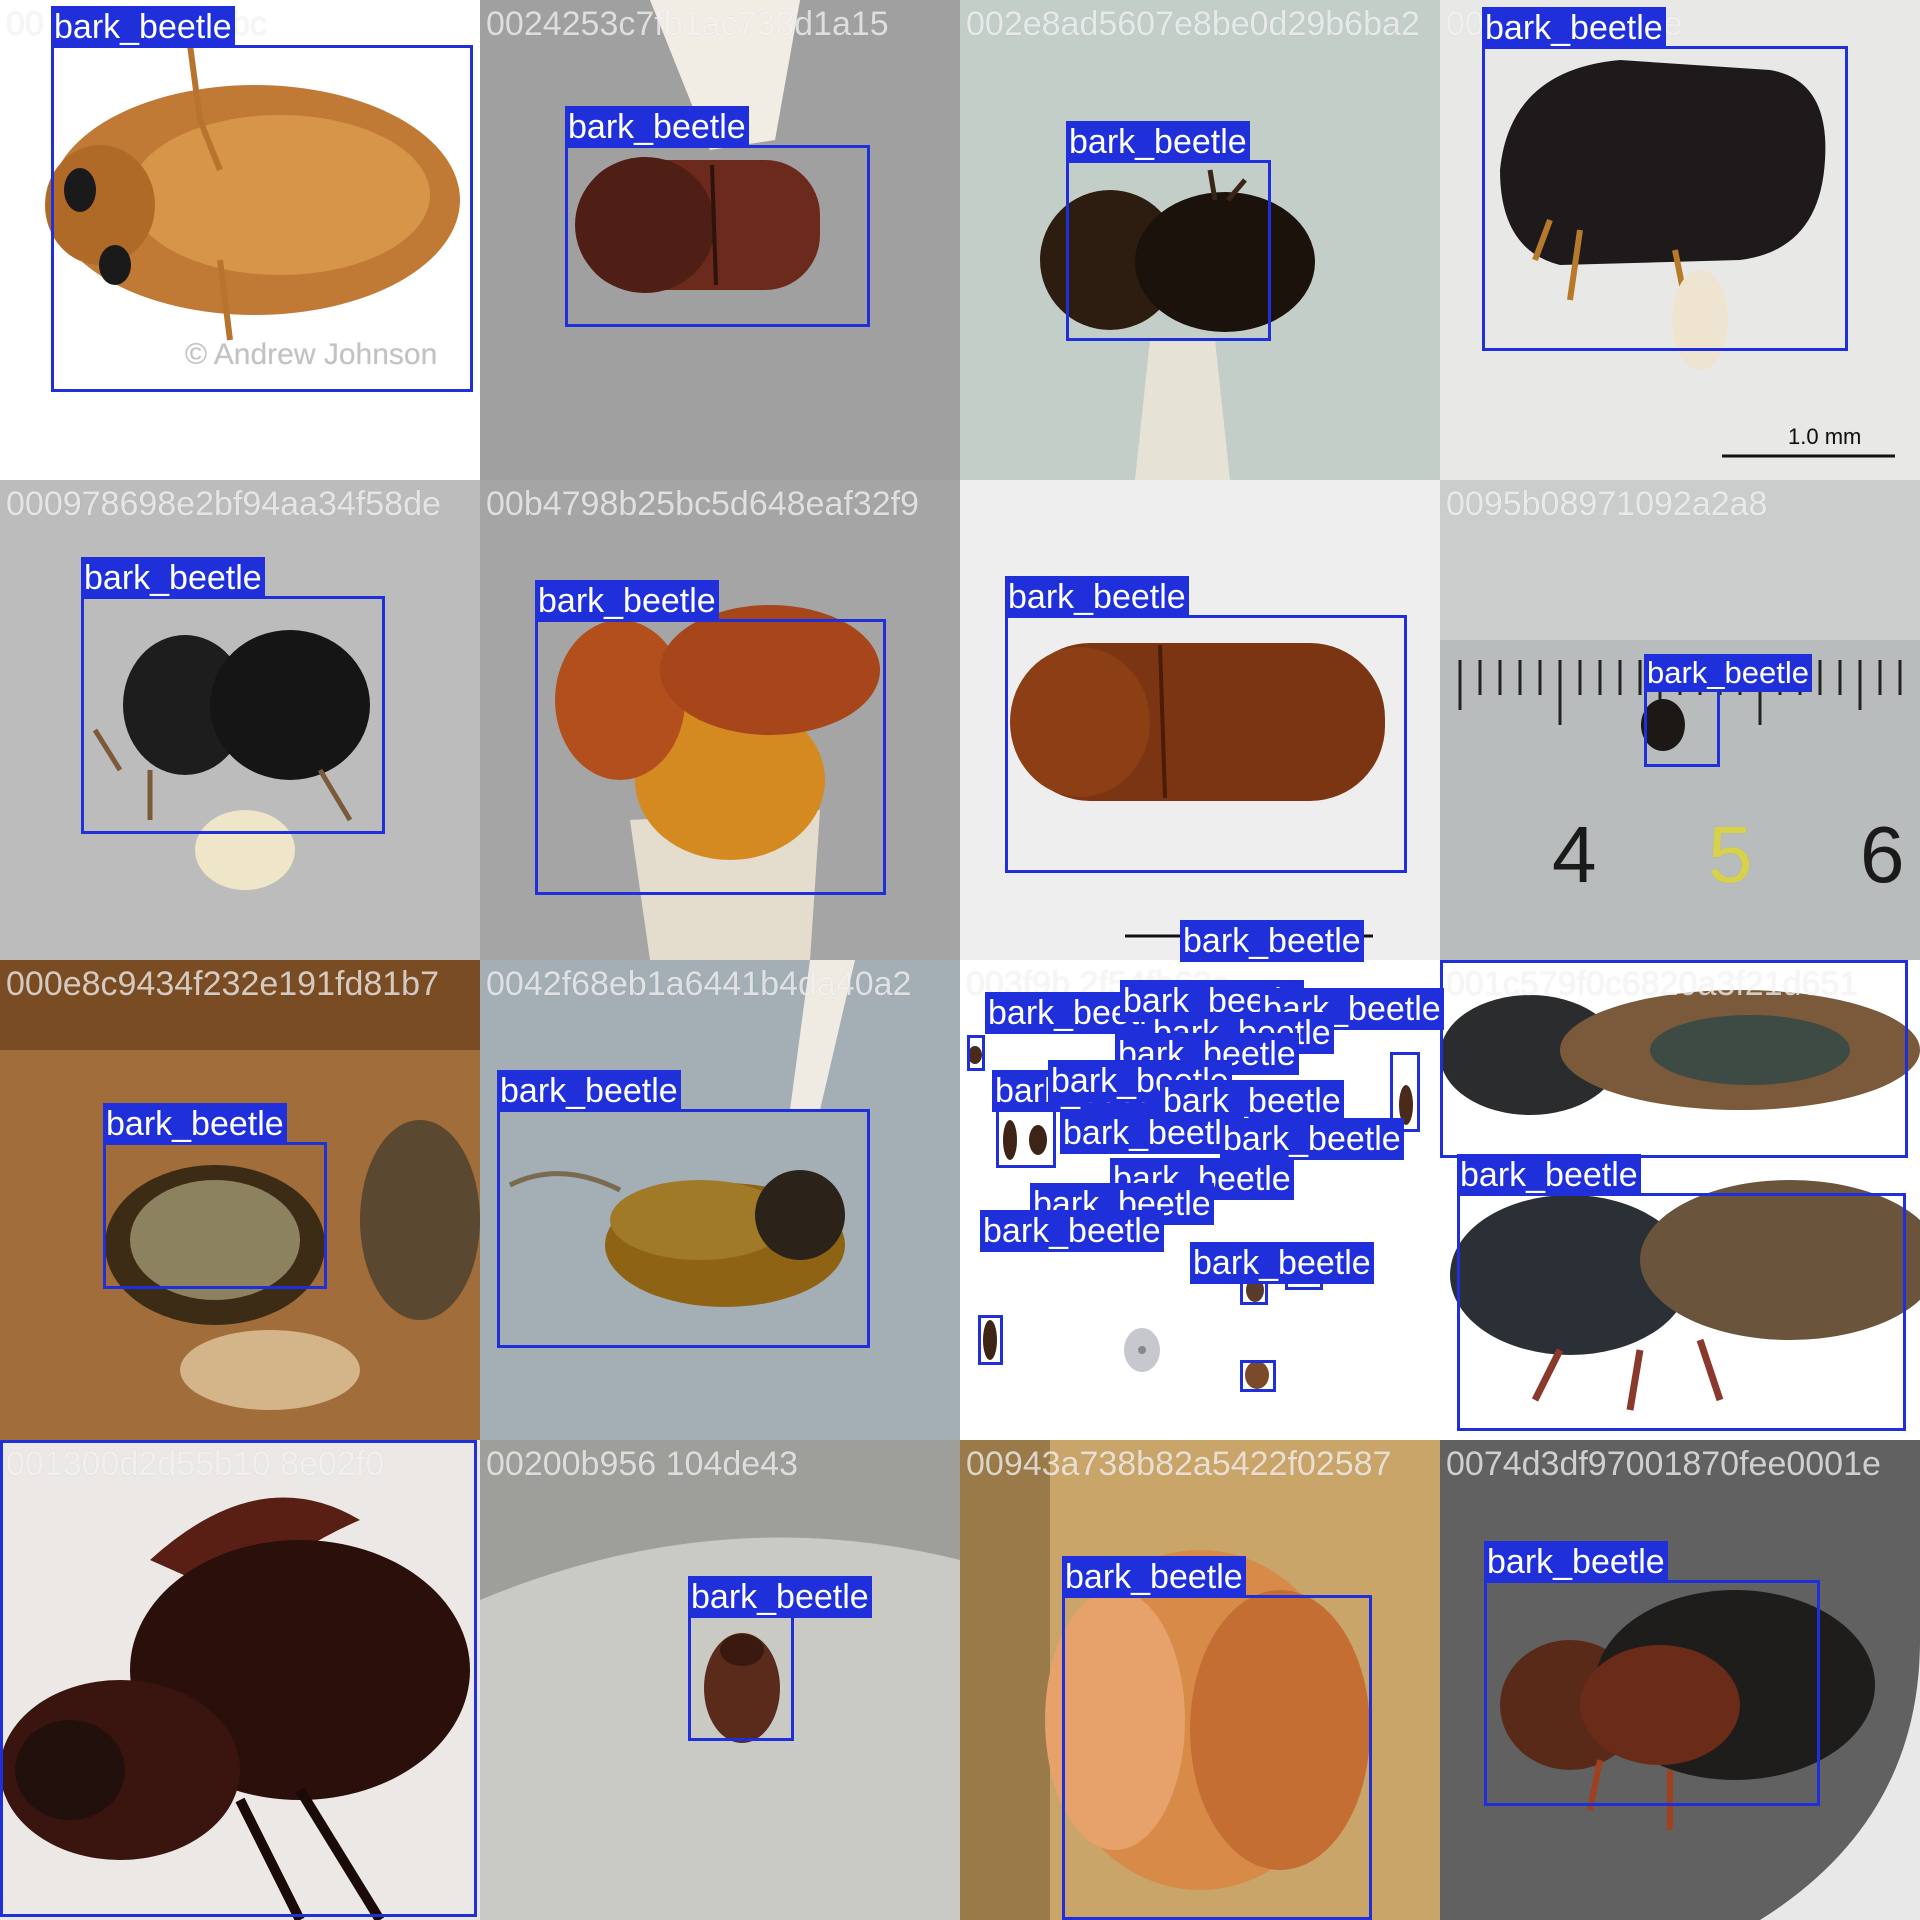 The height and width of the screenshot is (1920, 1920). I want to click on tile-4: 00 65e8e12a4e 1.0 mm bark_beetle, so click(1680, 240).